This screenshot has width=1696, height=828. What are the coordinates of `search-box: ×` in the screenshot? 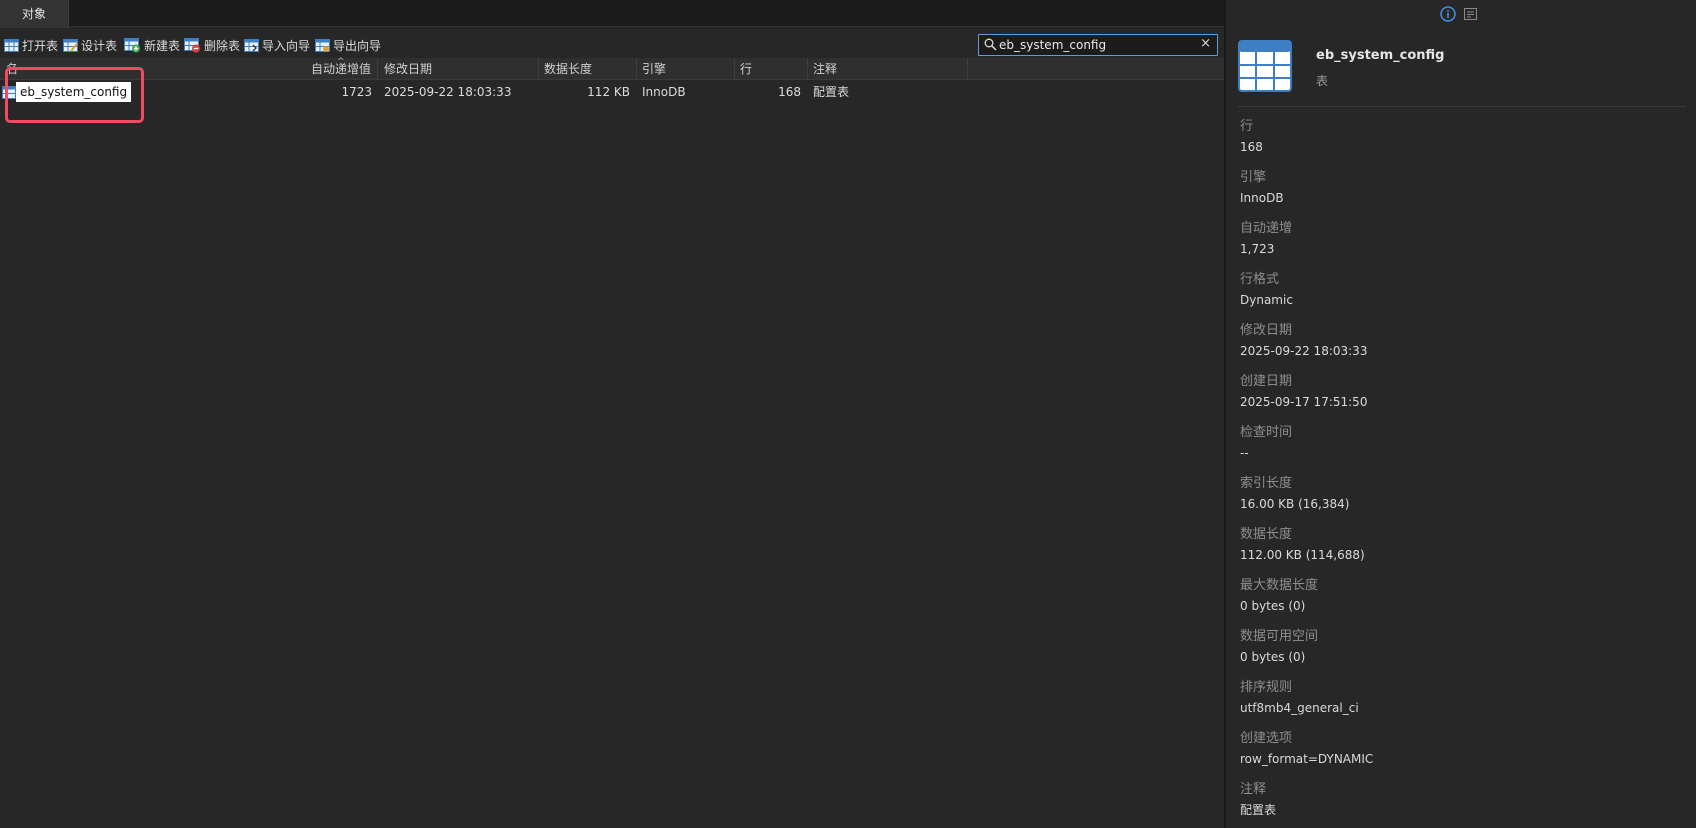 It's located at (1098, 45).